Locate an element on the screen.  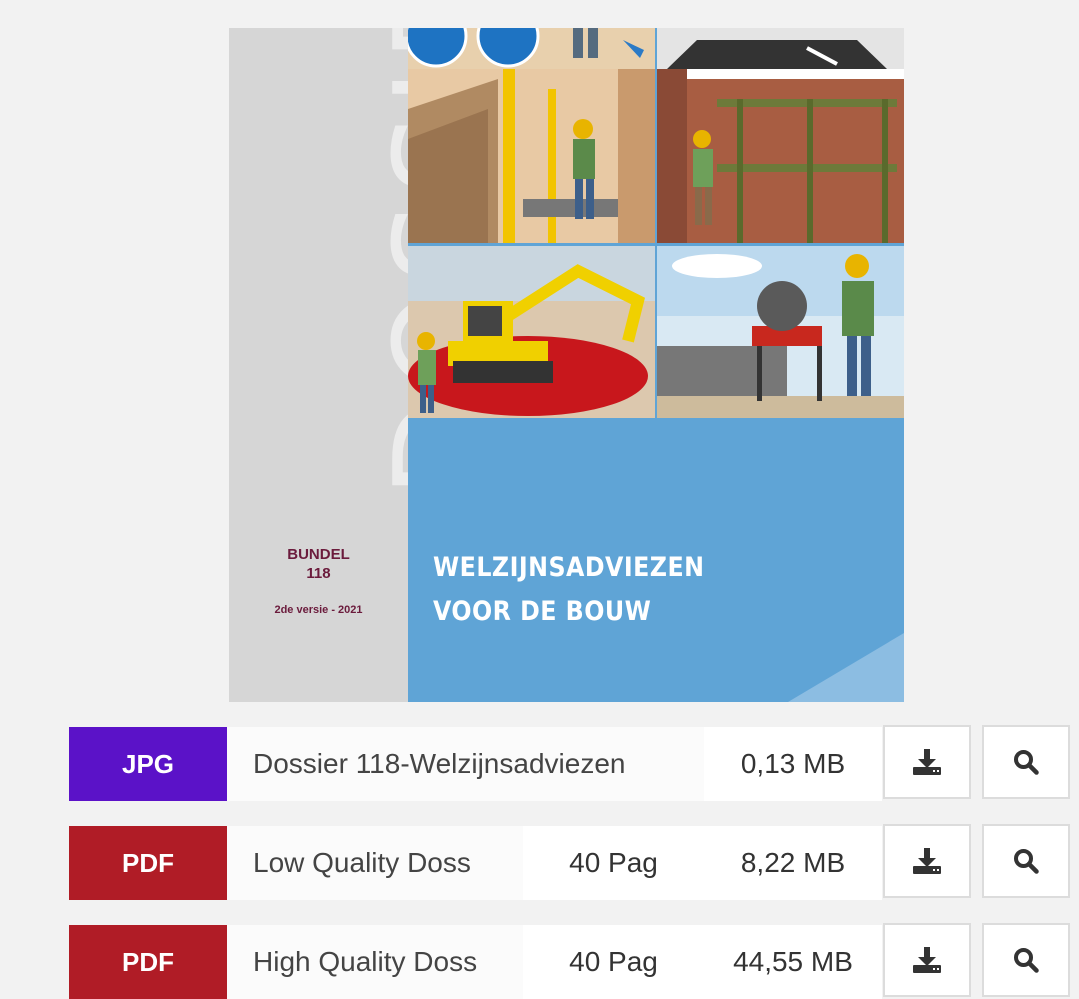
illustration-excavator is located at coordinates (531, 332).